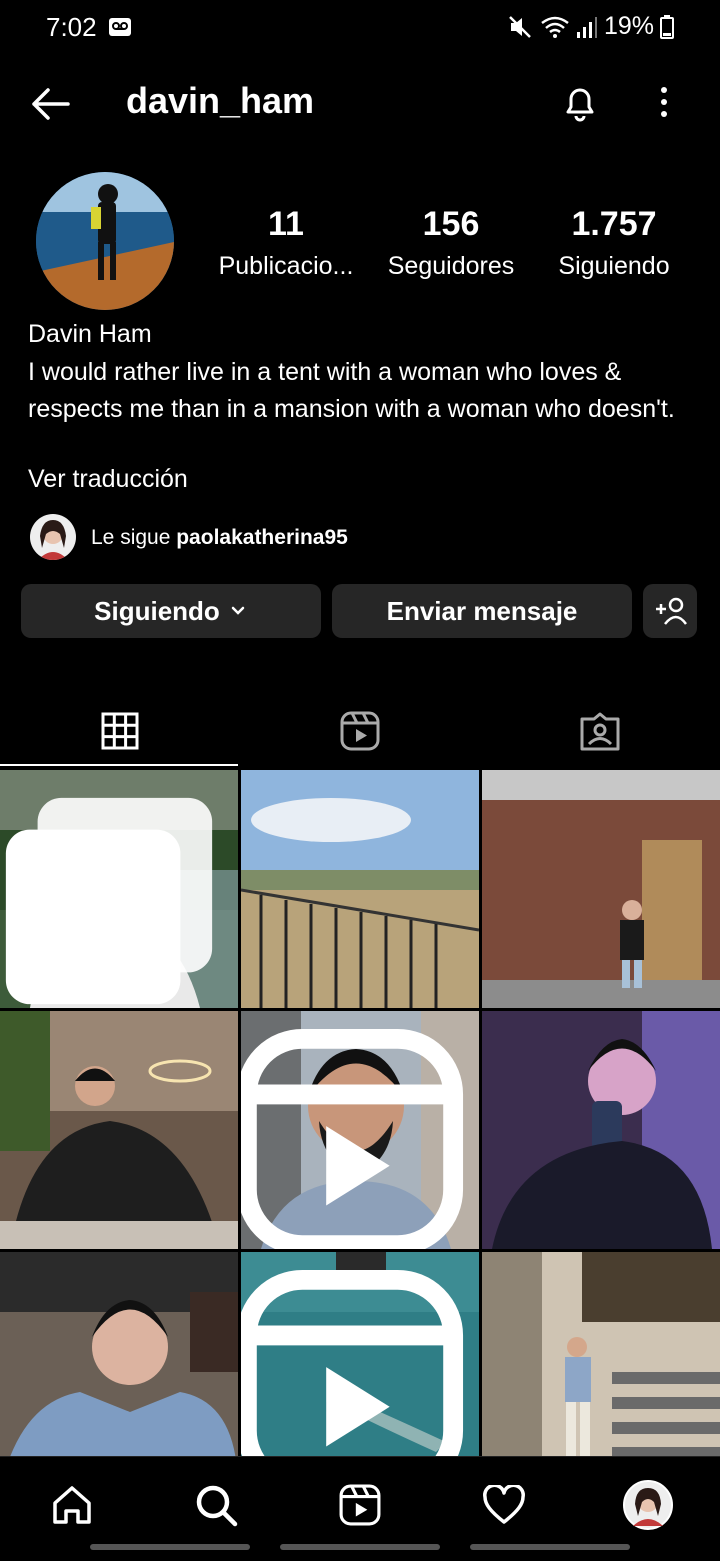  I want to click on stat-following-label: Siguiendo, so click(614, 266).